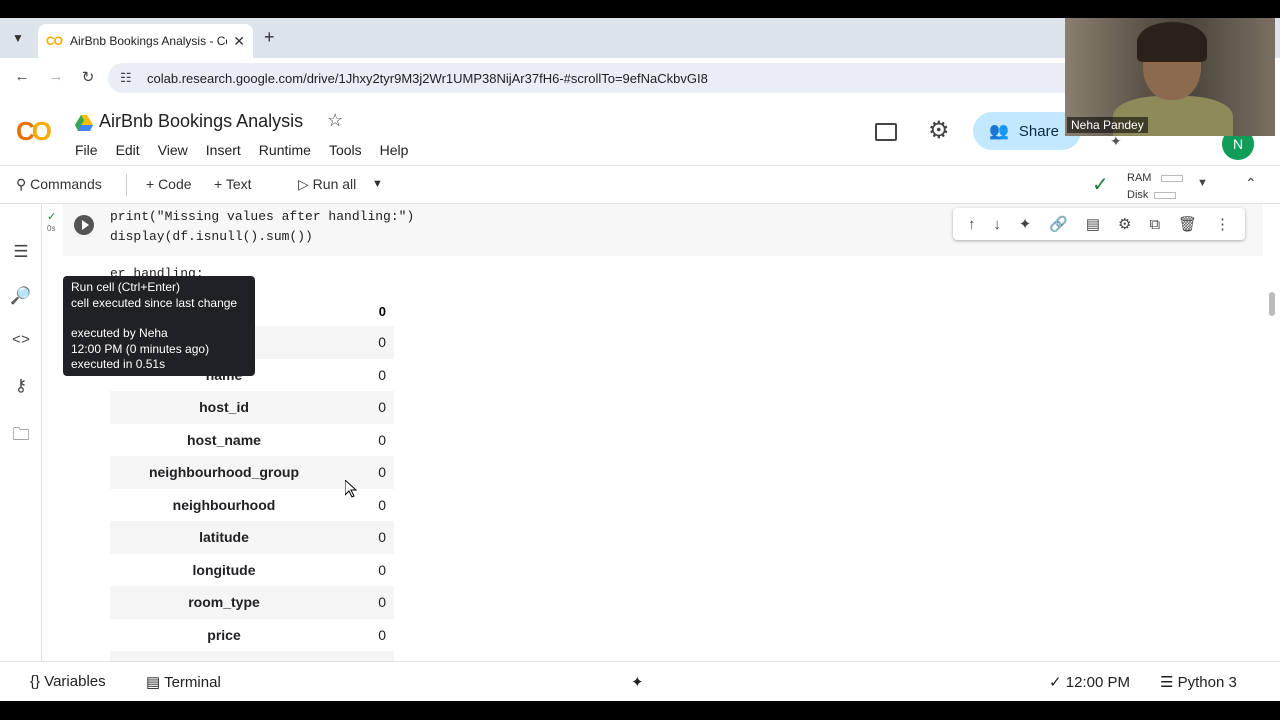  What do you see at coordinates (1138, 195) in the screenshot?
I see `disk-label: Disk` at bounding box center [1138, 195].